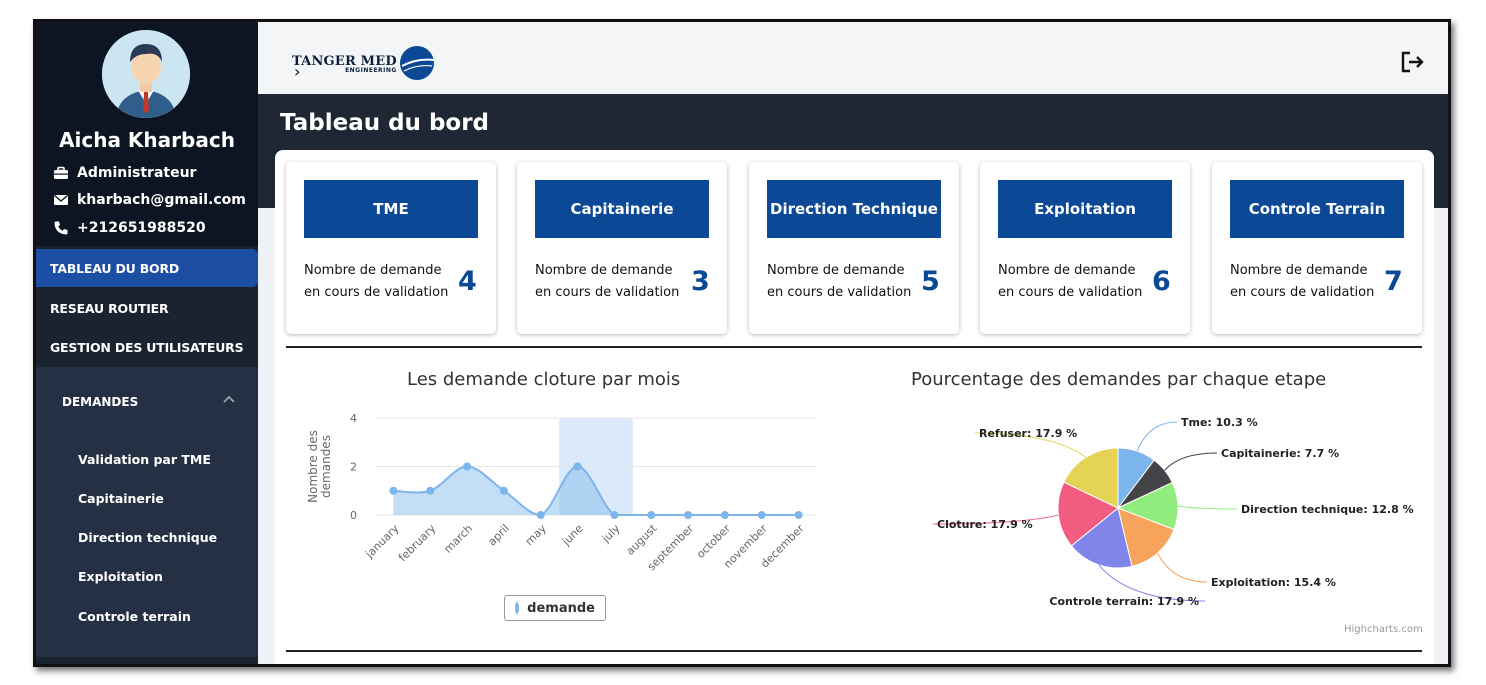 The height and width of the screenshot is (685, 1486). Describe the element at coordinates (1327, 509) in the screenshot. I see `pie-data-label: Direction technique: 12.8 %` at that location.